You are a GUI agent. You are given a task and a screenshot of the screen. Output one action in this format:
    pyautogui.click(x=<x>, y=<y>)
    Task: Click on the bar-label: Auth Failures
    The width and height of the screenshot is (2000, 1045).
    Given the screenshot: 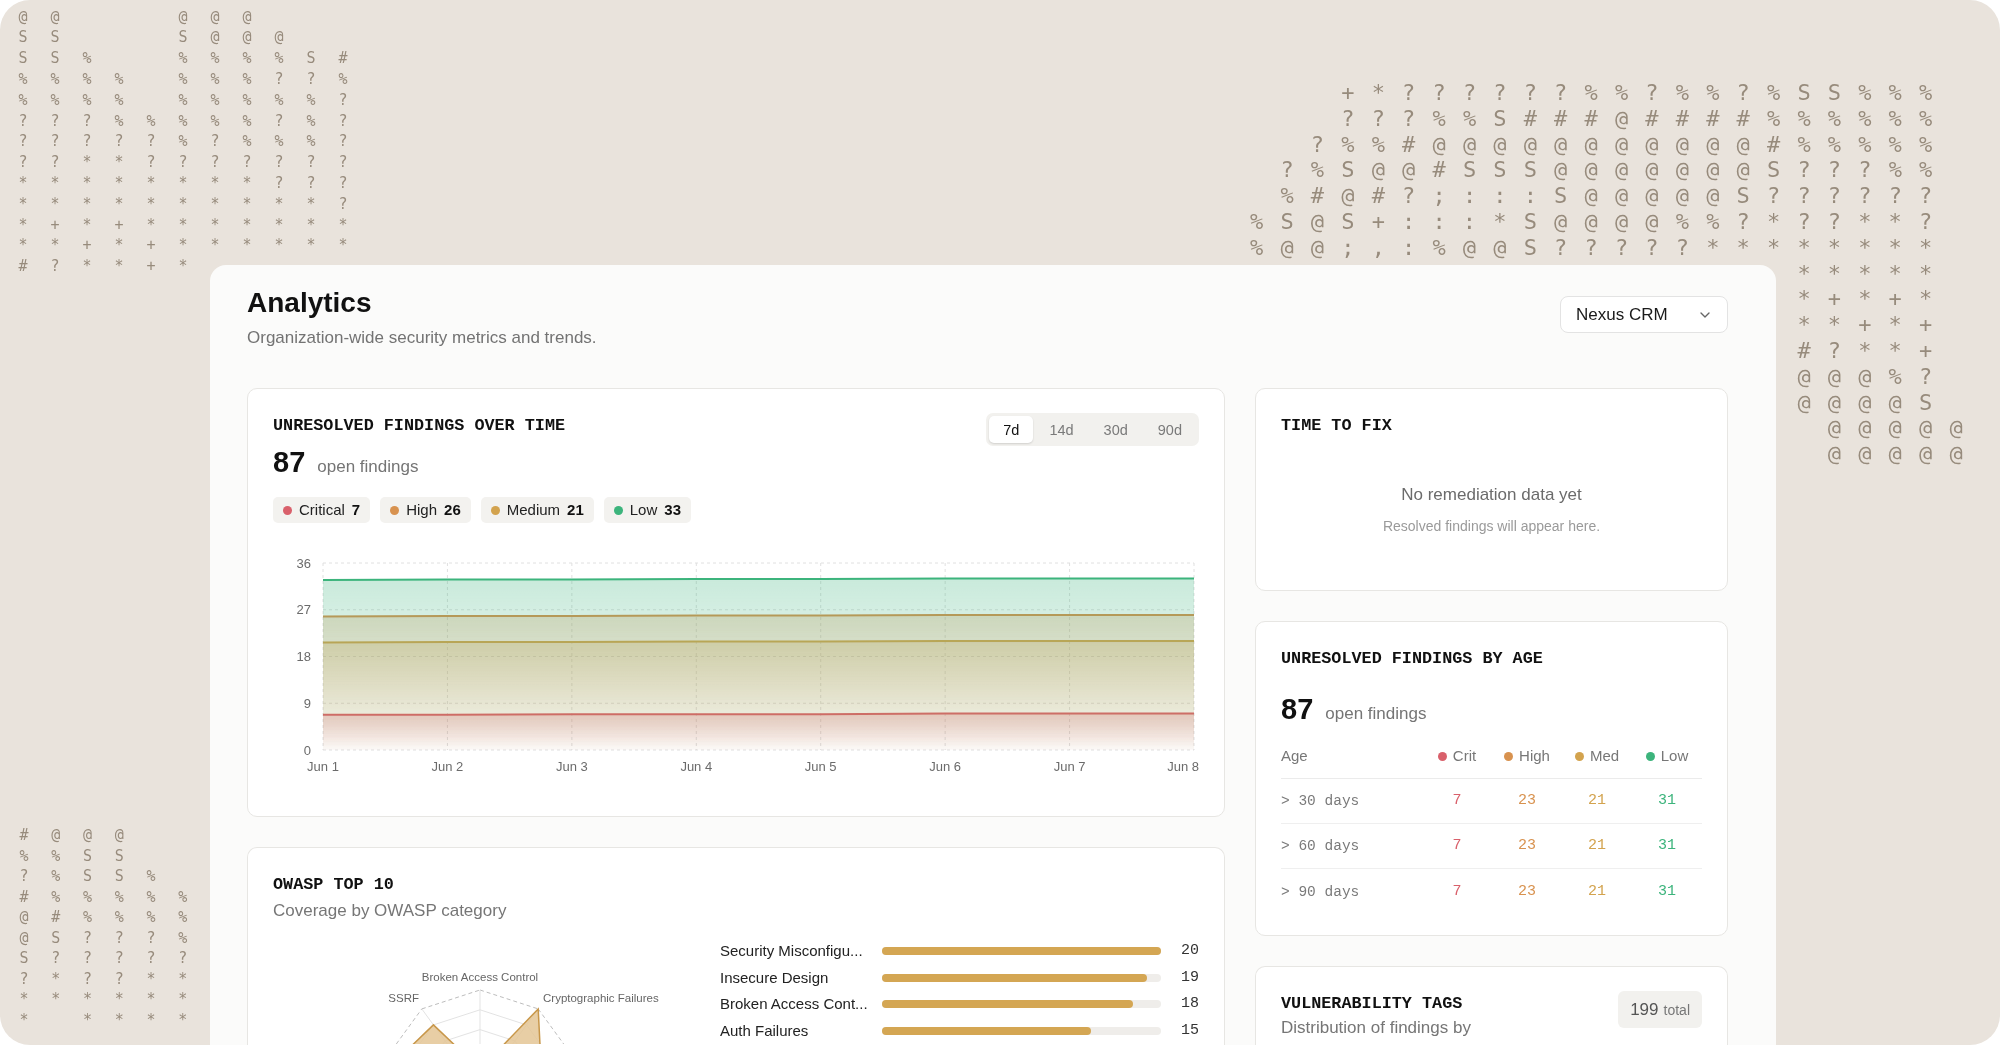 What is the action you would take?
    pyautogui.click(x=765, y=1030)
    